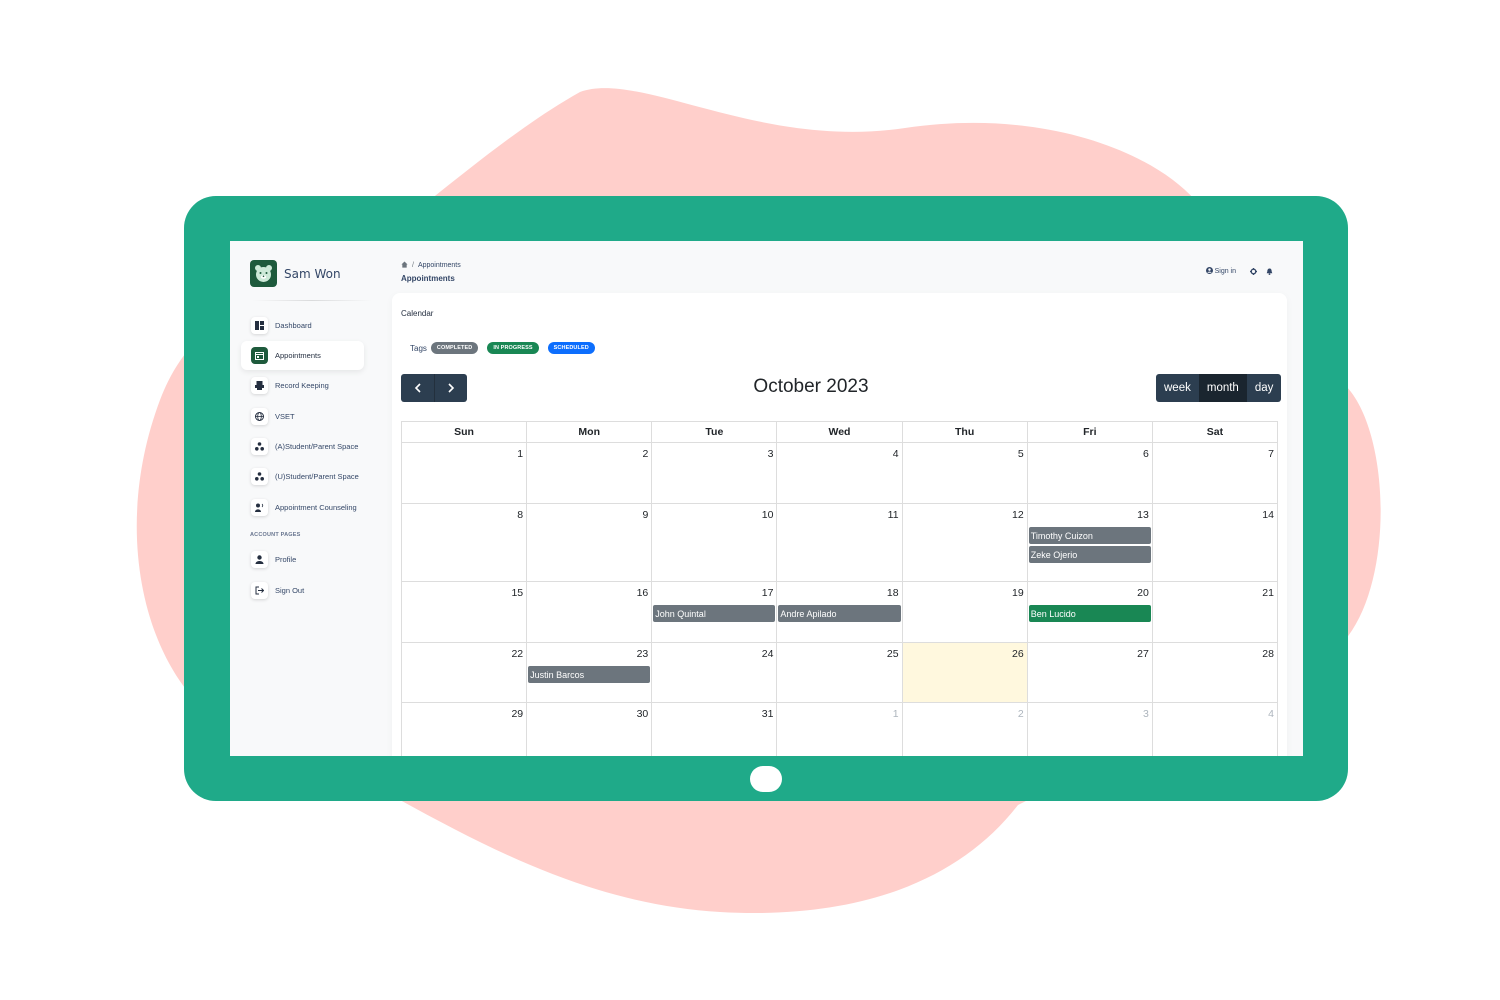 The width and height of the screenshot is (1500, 1000). What do you see at coordinates (965, 432) in the screenshot?
I see `day-of-week-thu: Thu` at bounding box center [965, 432].